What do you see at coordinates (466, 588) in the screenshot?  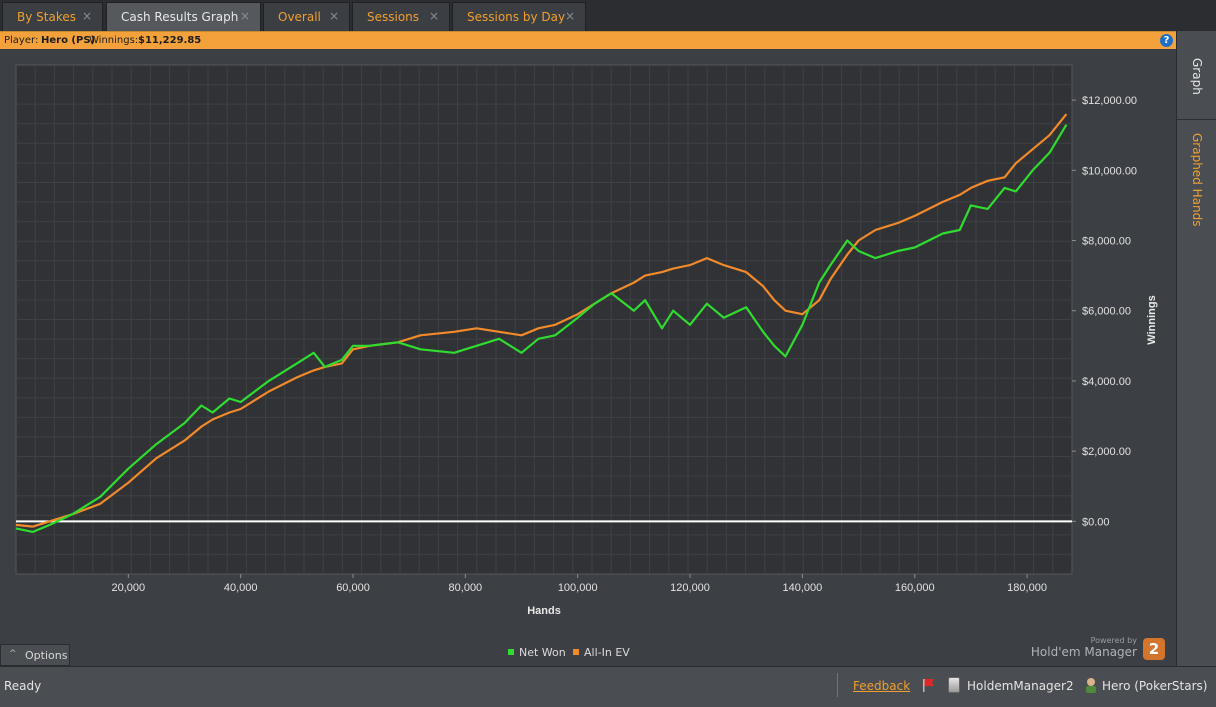 I see `x-tick-label: 80,000` at bounding box center [466, 588].